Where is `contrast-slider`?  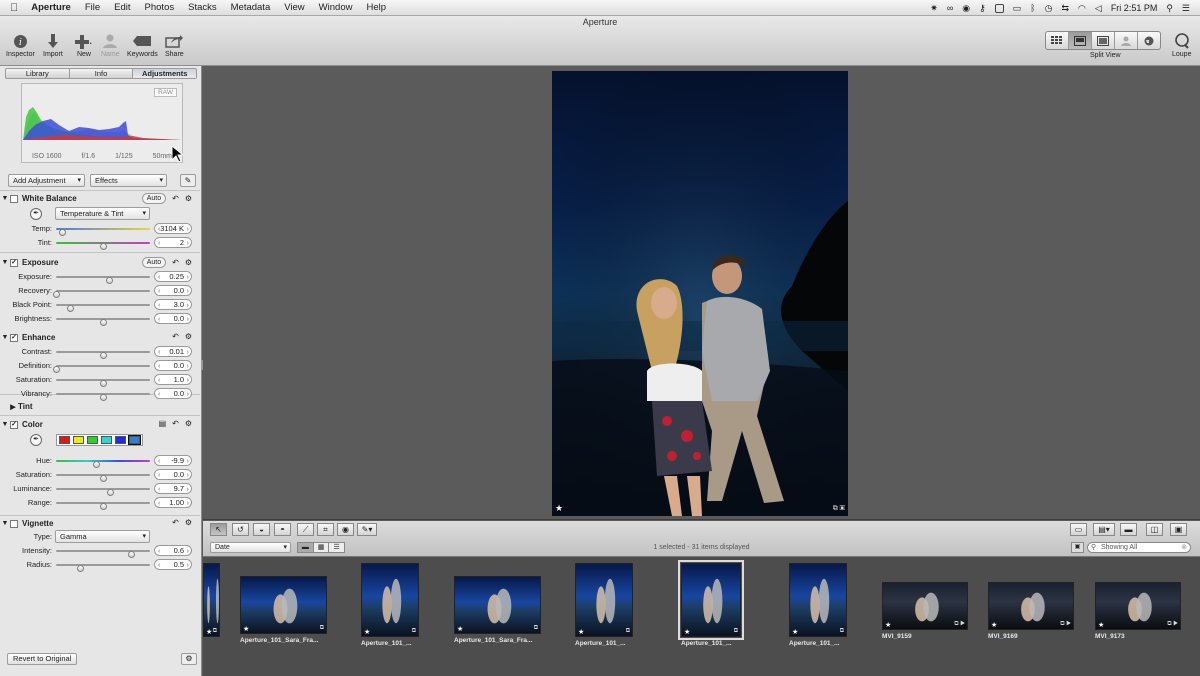 contrast-slider is located at coordinates (103, 355).